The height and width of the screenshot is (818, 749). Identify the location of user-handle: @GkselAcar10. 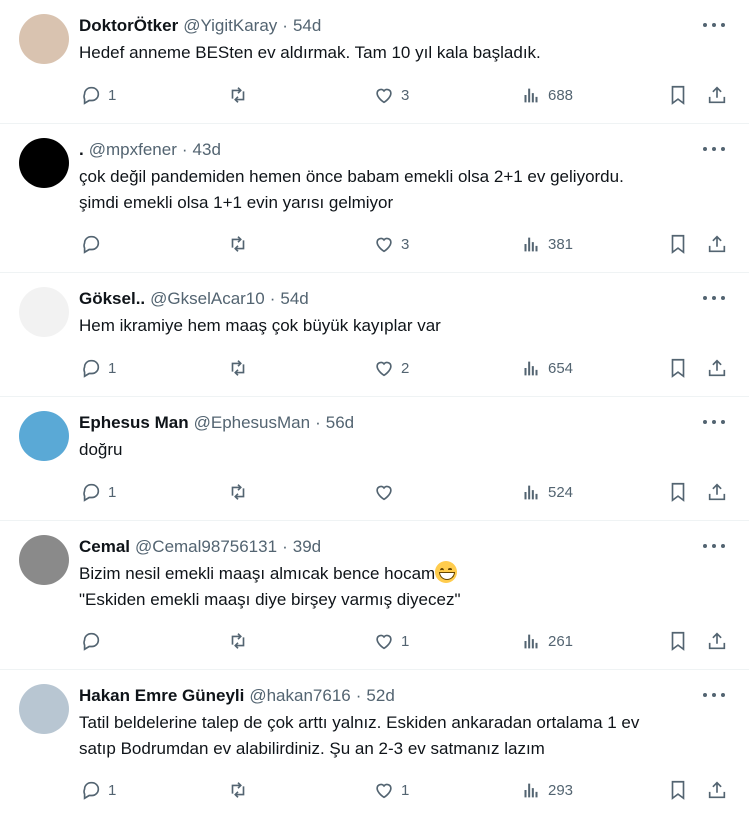
(207, 299).